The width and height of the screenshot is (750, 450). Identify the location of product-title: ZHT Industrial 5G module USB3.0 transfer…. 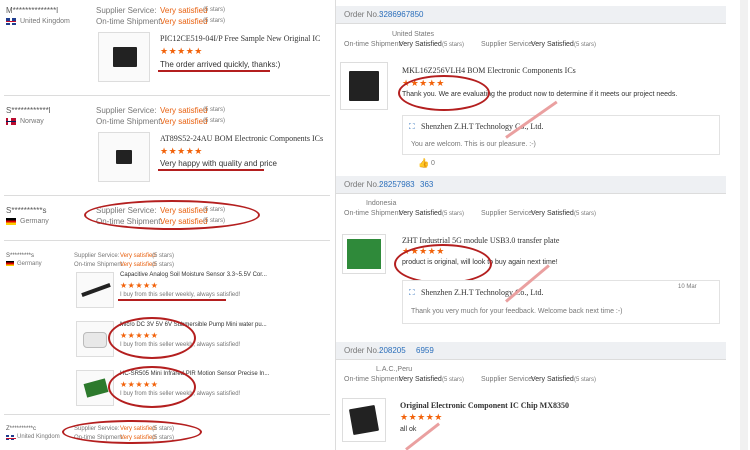
(480, 240).